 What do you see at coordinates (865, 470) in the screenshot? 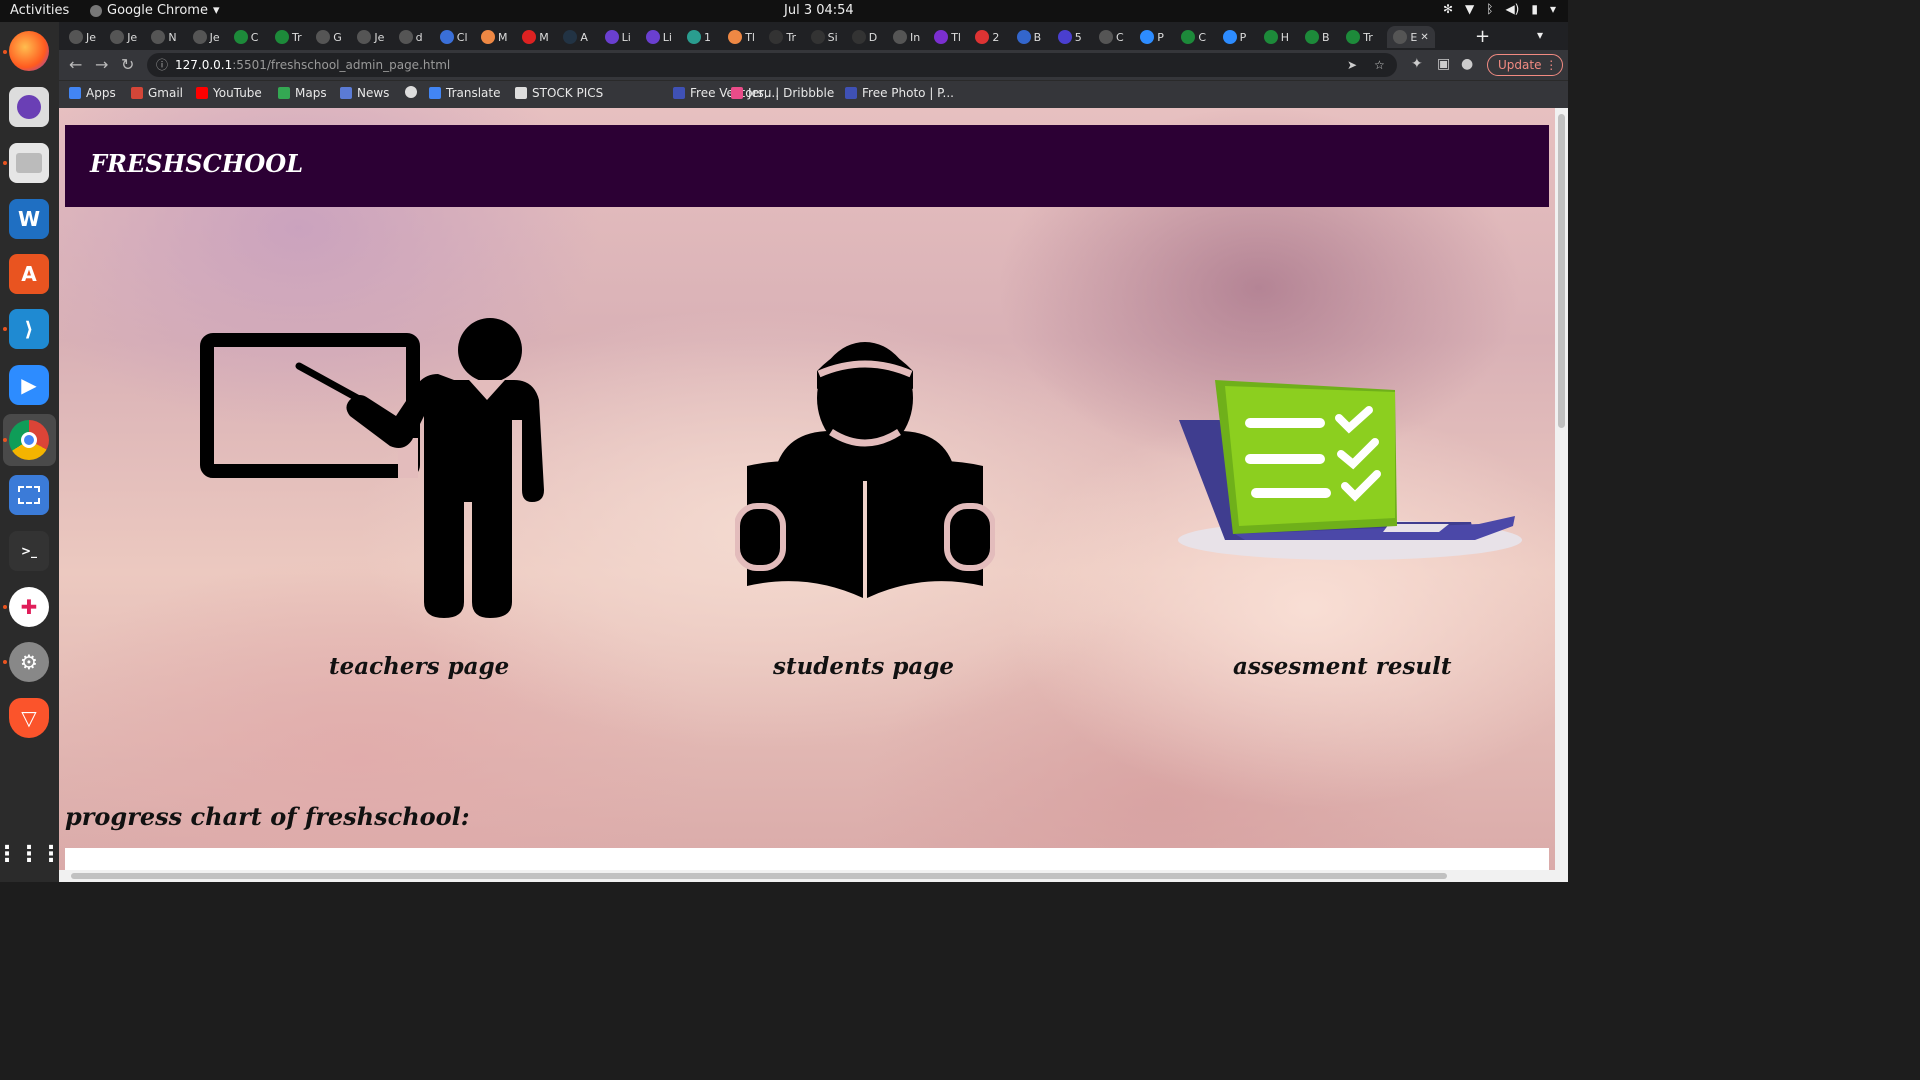
I see `student-icon` at bounding box center [865, 470].